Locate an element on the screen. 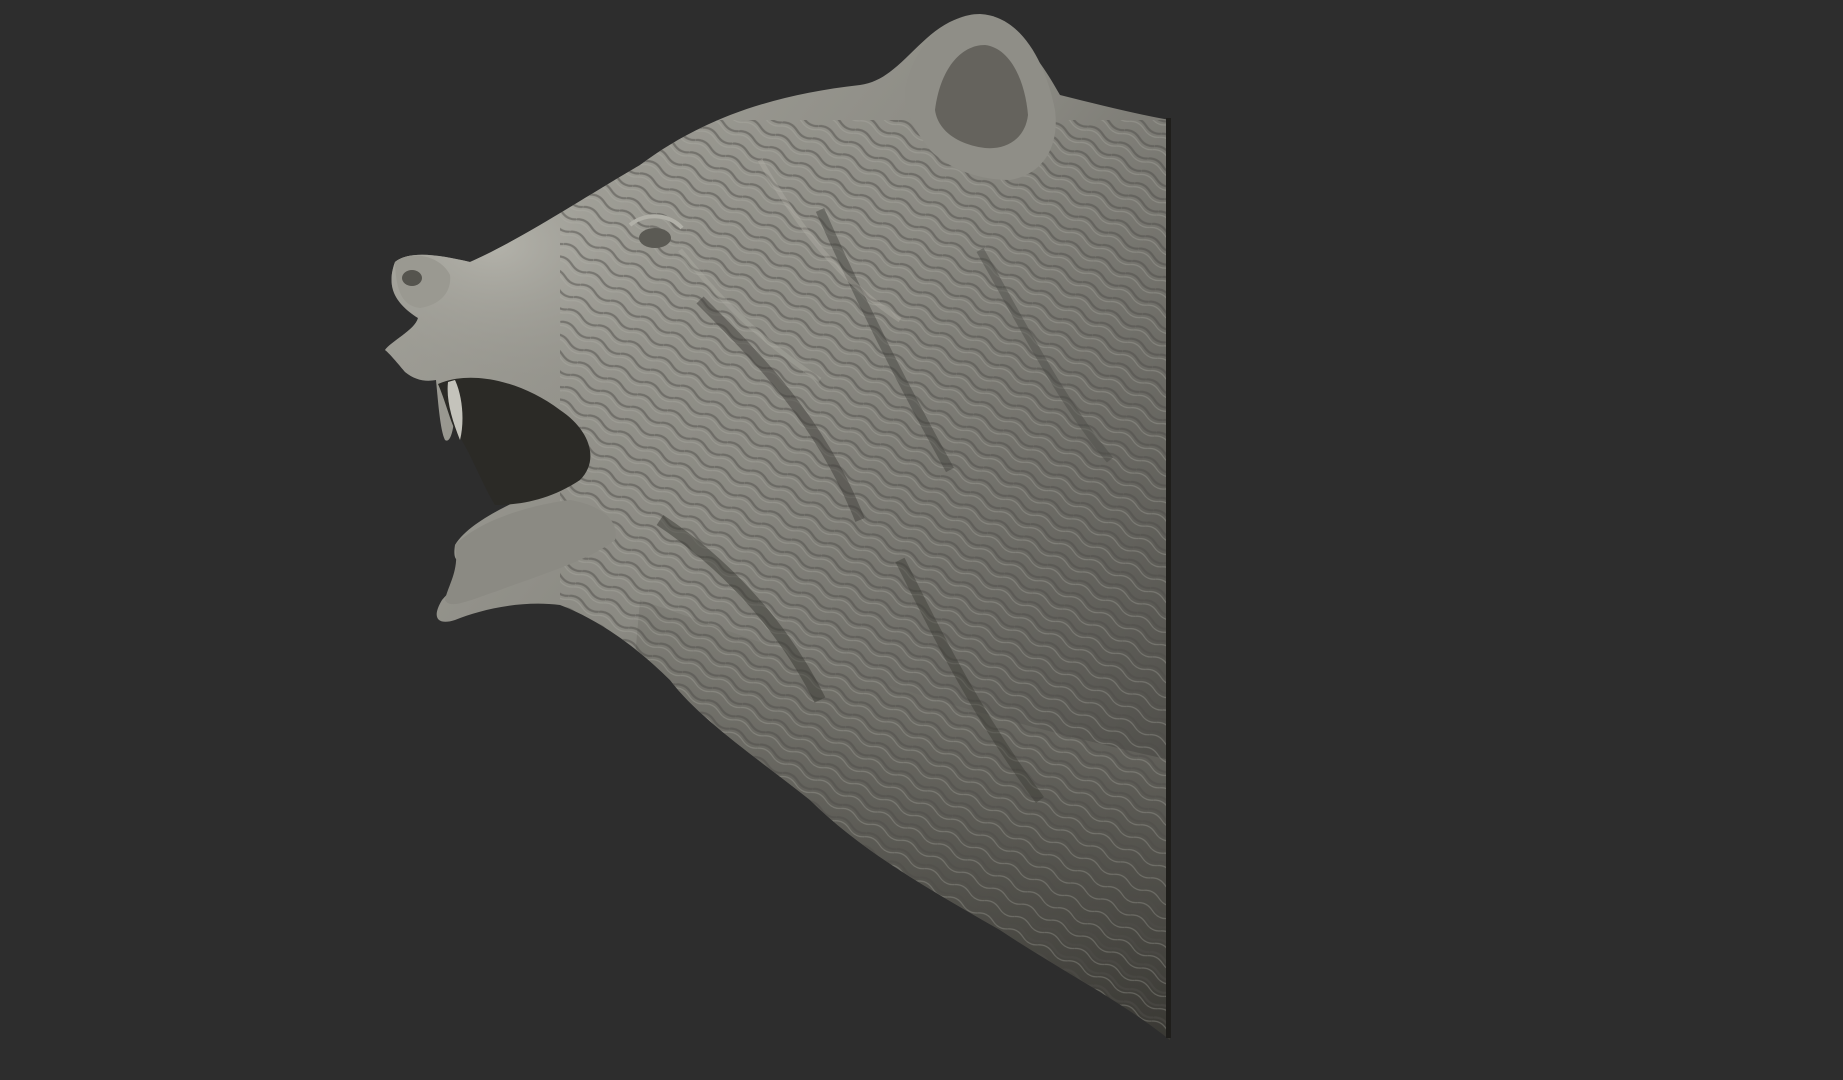 Image resolution: width=1843 pixels, height=1080 pixels. model-cut-edge is located at coordinates (1168, 578).